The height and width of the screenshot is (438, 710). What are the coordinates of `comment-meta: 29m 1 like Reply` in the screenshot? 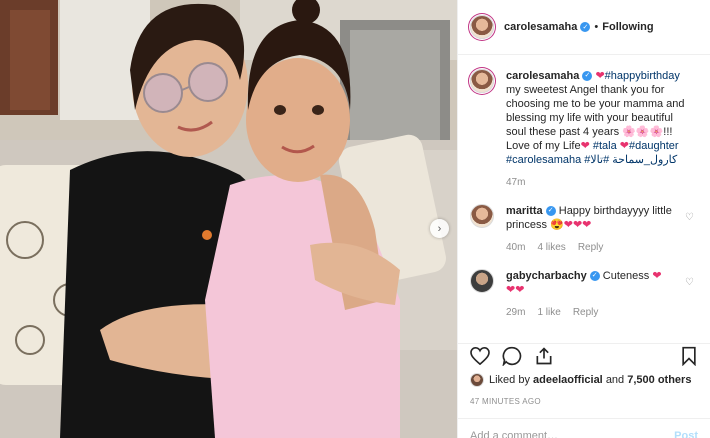 It's located at (598, 313).